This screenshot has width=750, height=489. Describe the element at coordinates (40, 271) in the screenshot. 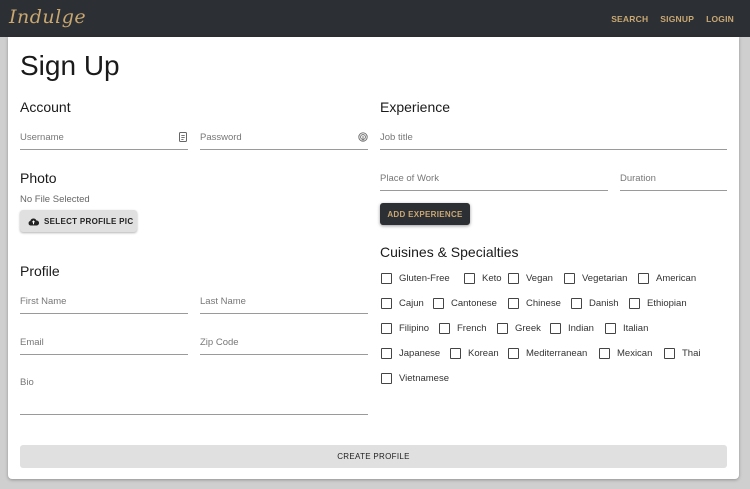

I see `profile-section-title: Profile` at that location.